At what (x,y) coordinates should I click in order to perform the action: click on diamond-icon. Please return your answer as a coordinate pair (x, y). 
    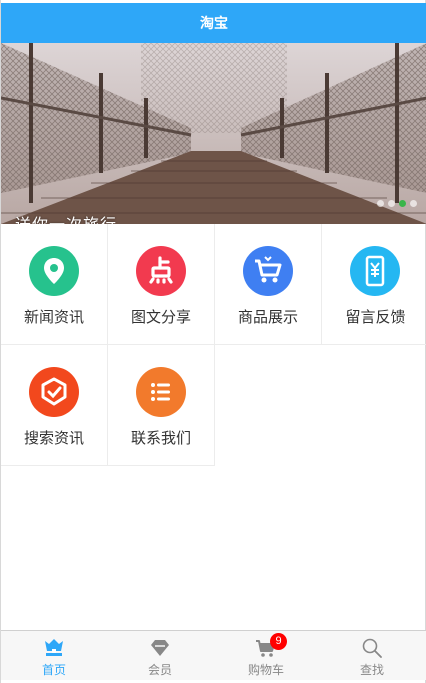
    Looking at the image, I should click on (160, 648).